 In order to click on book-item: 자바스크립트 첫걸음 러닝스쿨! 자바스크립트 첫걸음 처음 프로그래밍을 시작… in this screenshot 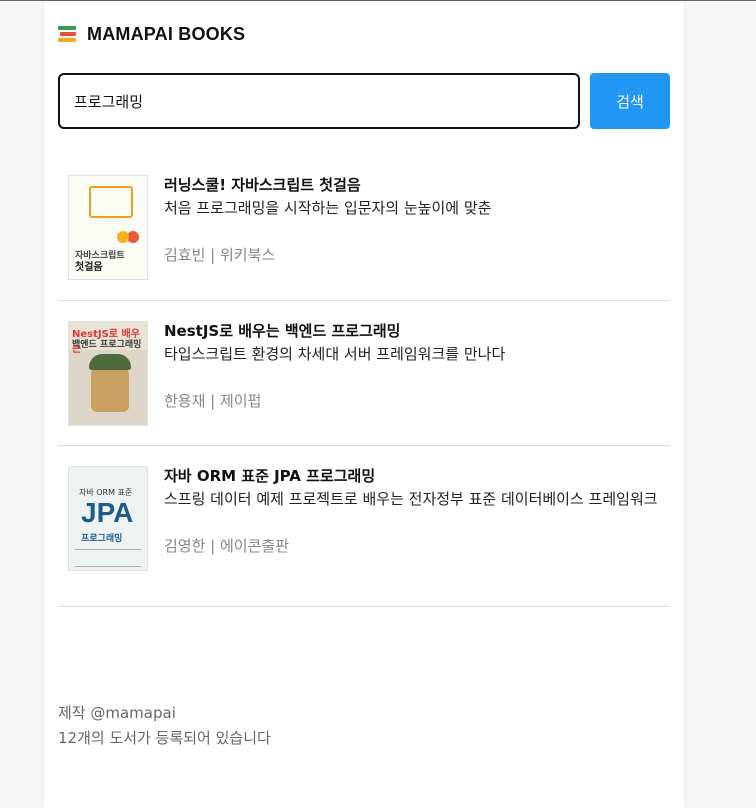, I will do `click(364, 227)`.